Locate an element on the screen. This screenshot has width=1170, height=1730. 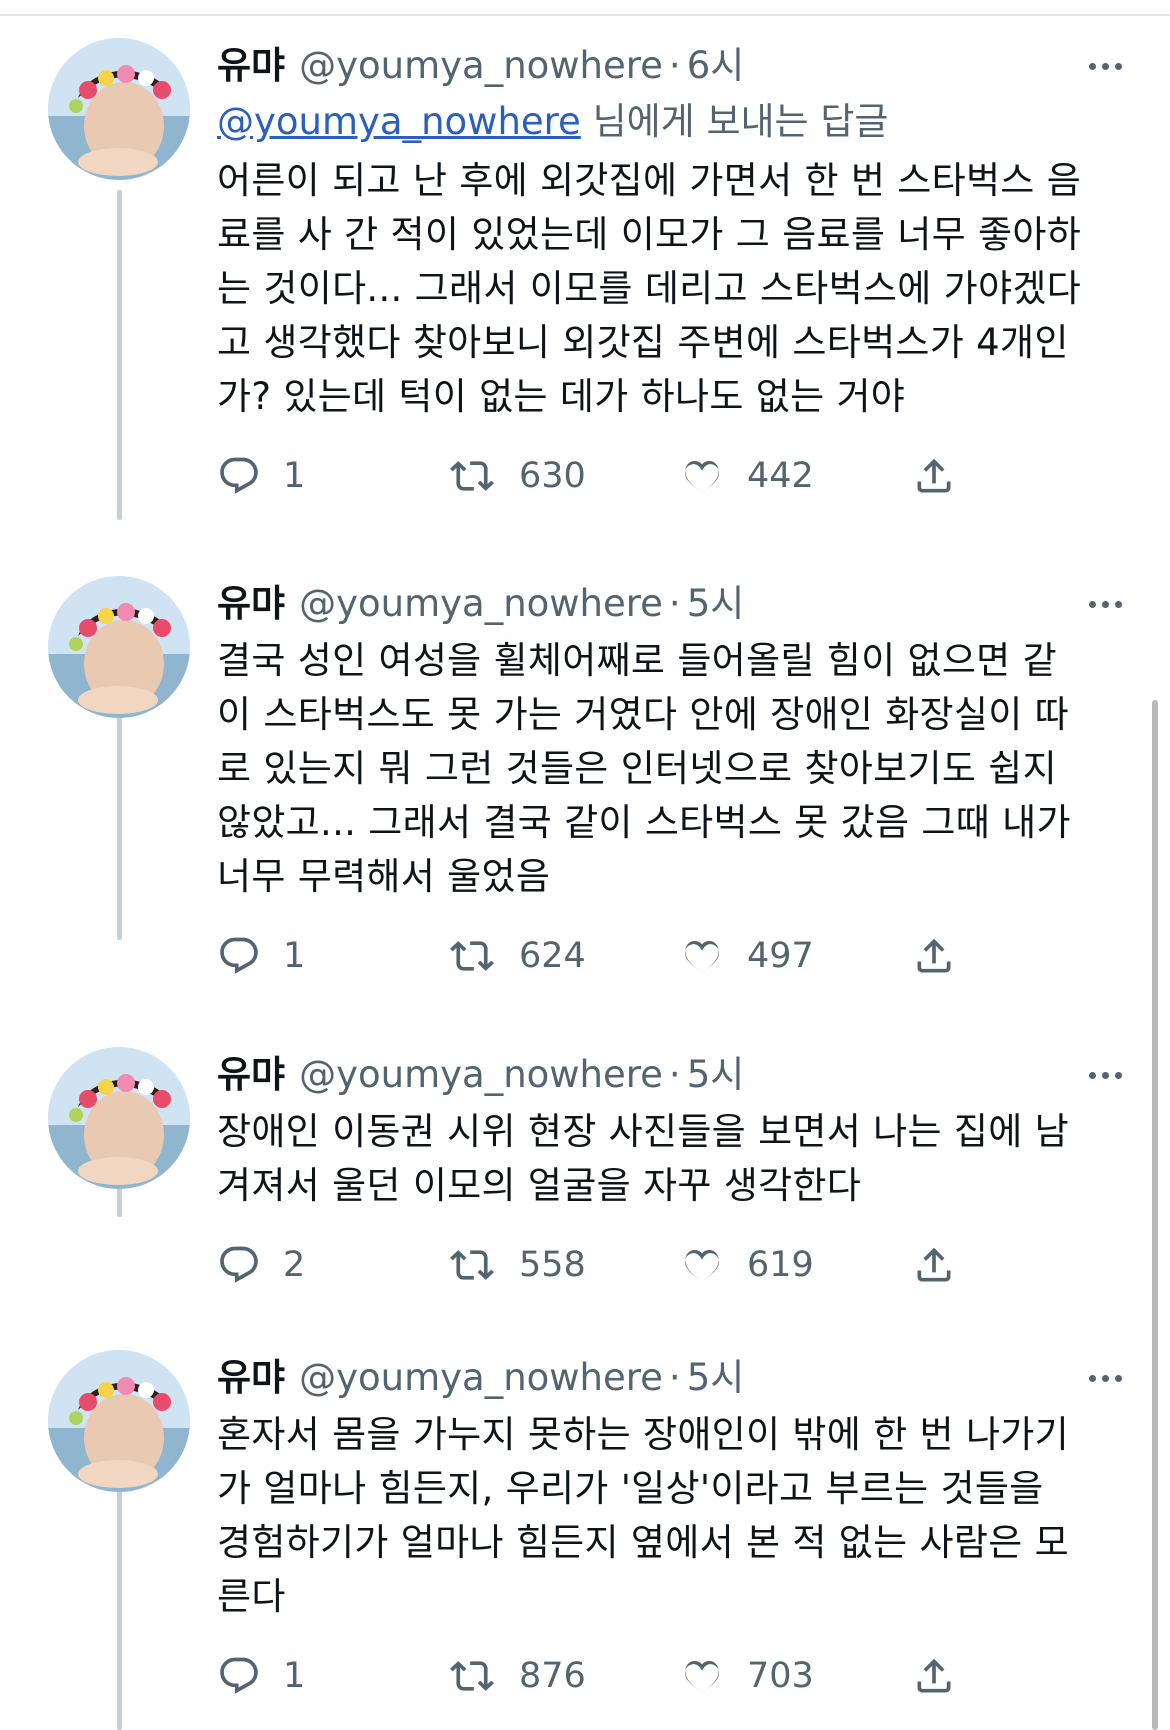
like-count: 442 is located at coordinates (780, 476).